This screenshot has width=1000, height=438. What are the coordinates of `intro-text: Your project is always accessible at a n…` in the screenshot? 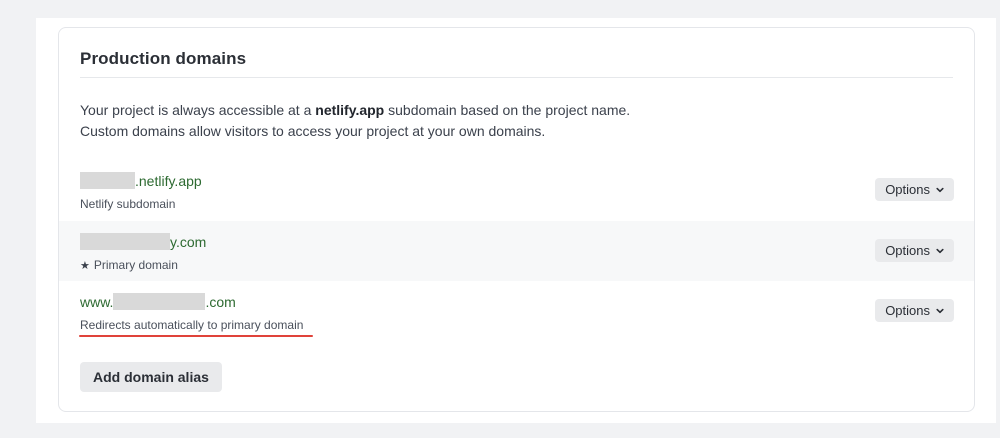 It's located at (355, 121).